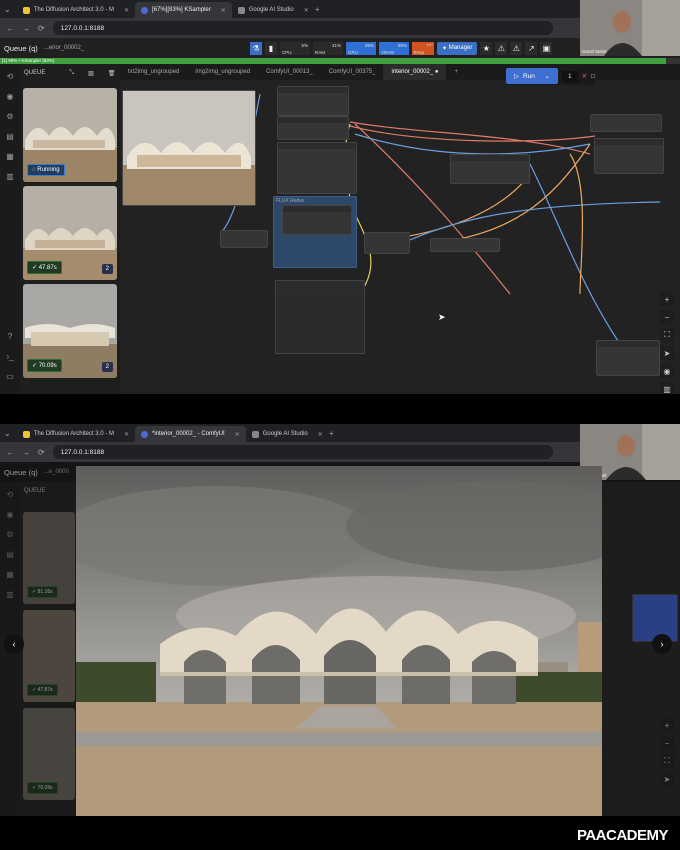  I want to click on previous-image-button: ‹, so click(14, 644).